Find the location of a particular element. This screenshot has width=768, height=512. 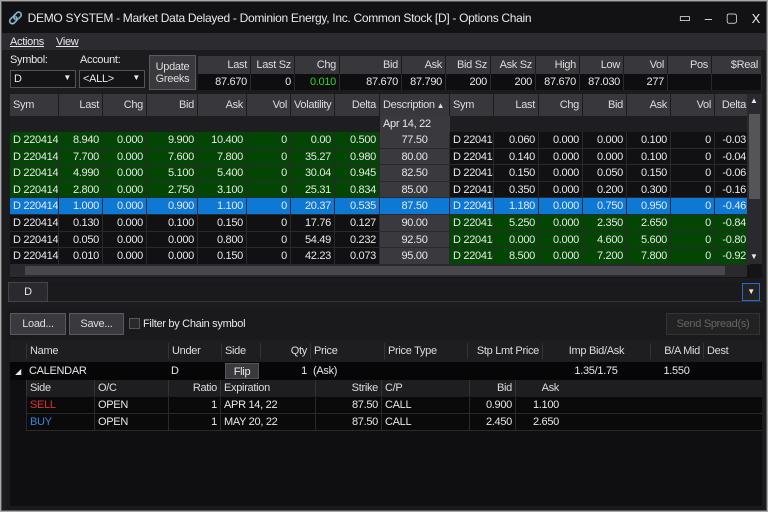

call-cell: 0.150 is located at coordinates (222, 256).